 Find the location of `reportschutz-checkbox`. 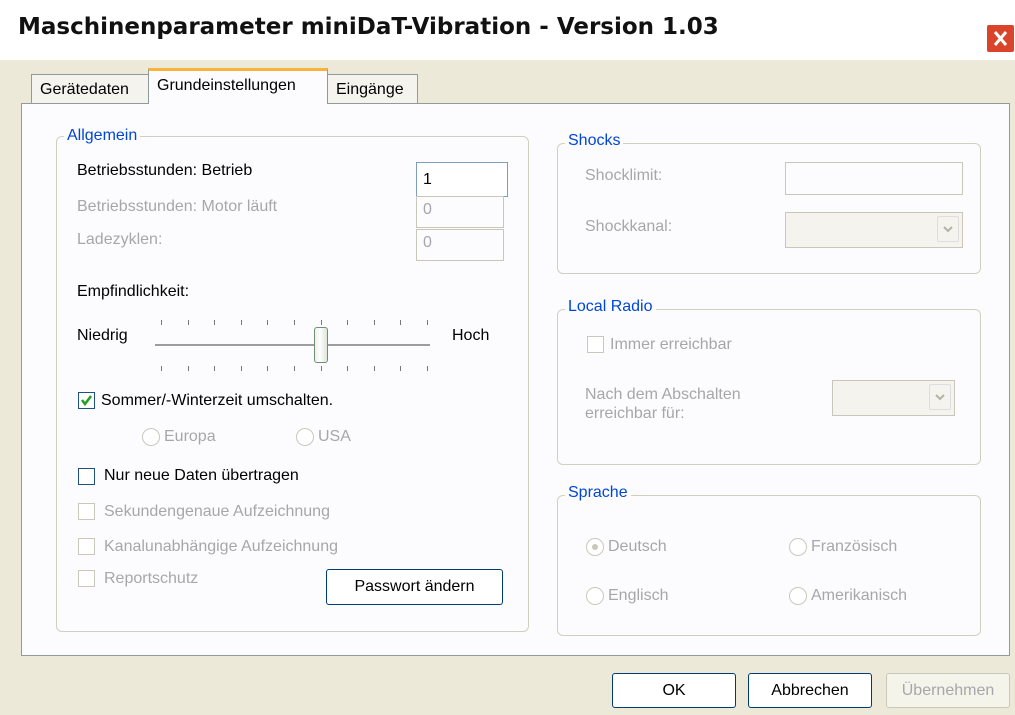

reportschutz-checkbox is located at coordinates (86, 578).